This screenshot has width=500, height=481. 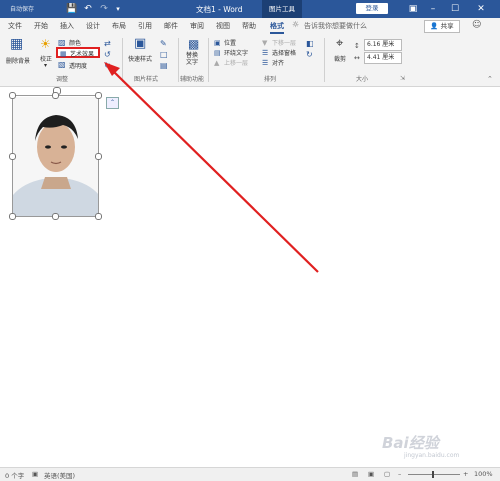 What do you see at coordinates (483, 474) in the screenshot?
I see `zoom-level: 100%` at bounding box center [483, 474].